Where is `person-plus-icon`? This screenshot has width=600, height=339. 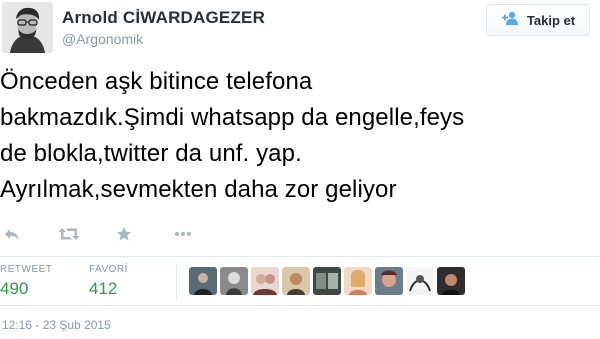 person-plus-icon is located at coordinates (510, 20).